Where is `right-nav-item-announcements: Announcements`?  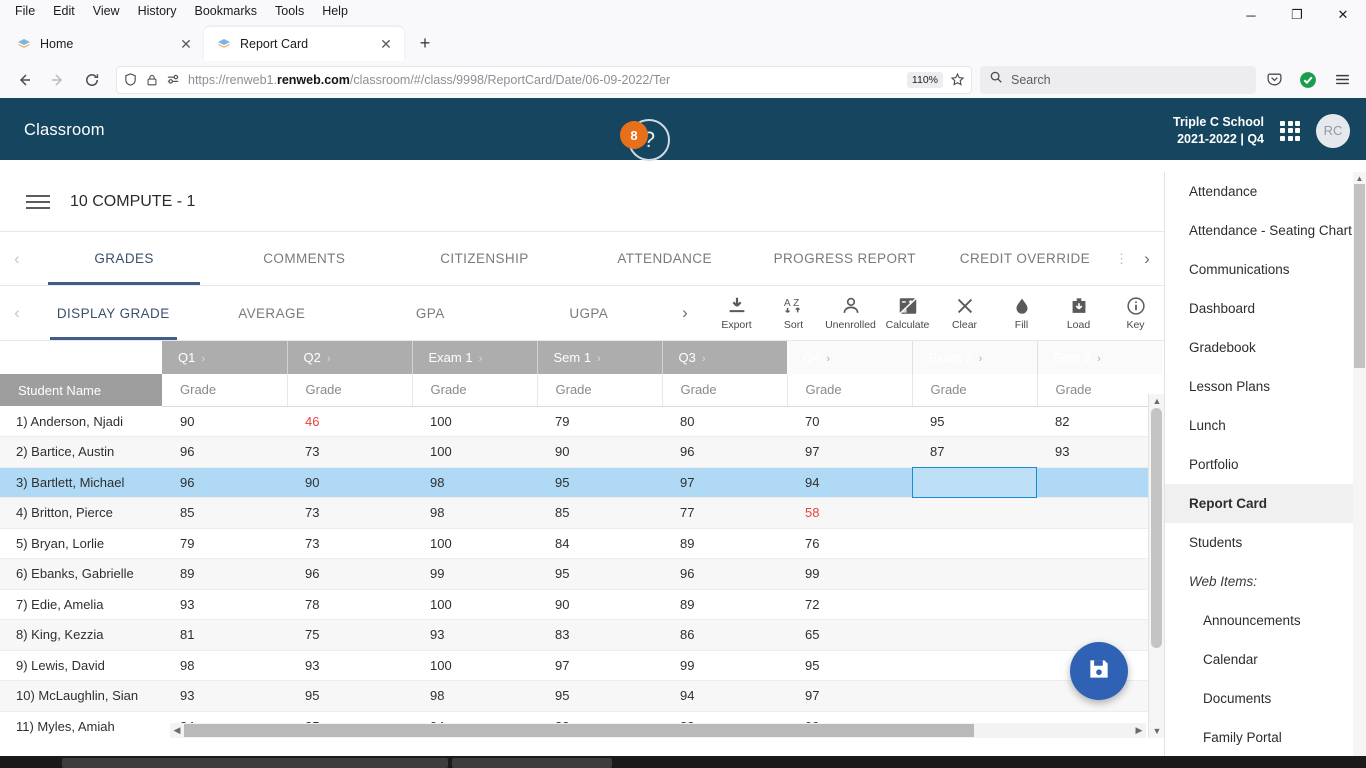 right-nav-item-announcements: Announcements is located at coordinates (1265, 620).